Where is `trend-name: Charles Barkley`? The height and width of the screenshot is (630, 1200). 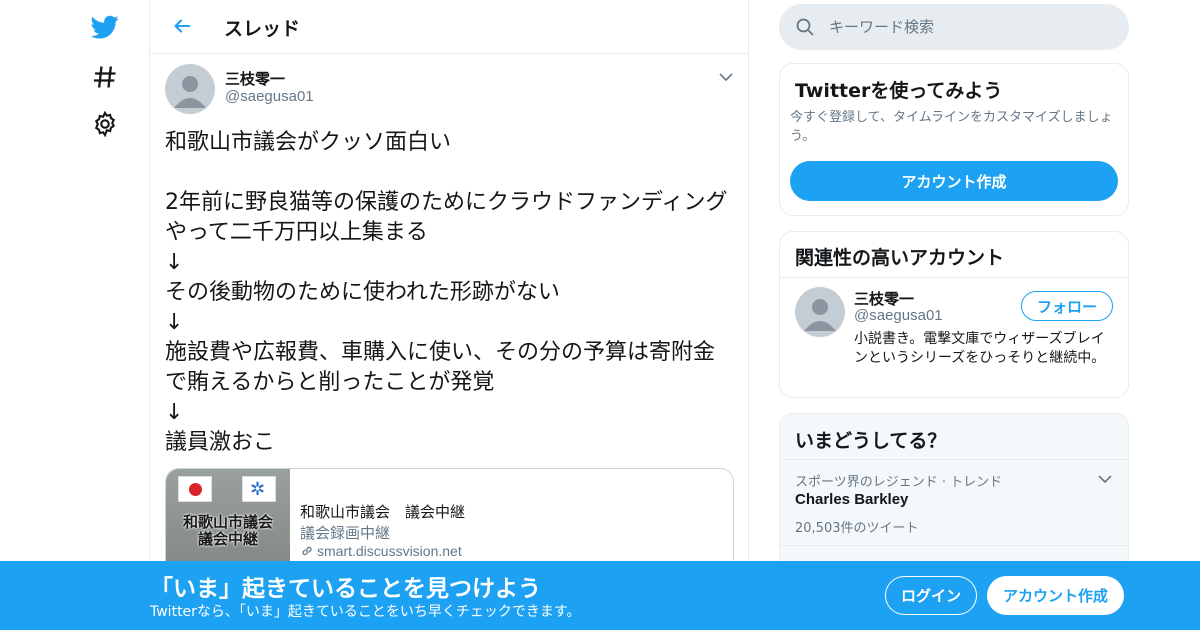 trend-name: Charles Barkley is located at coordinates (851, 499).